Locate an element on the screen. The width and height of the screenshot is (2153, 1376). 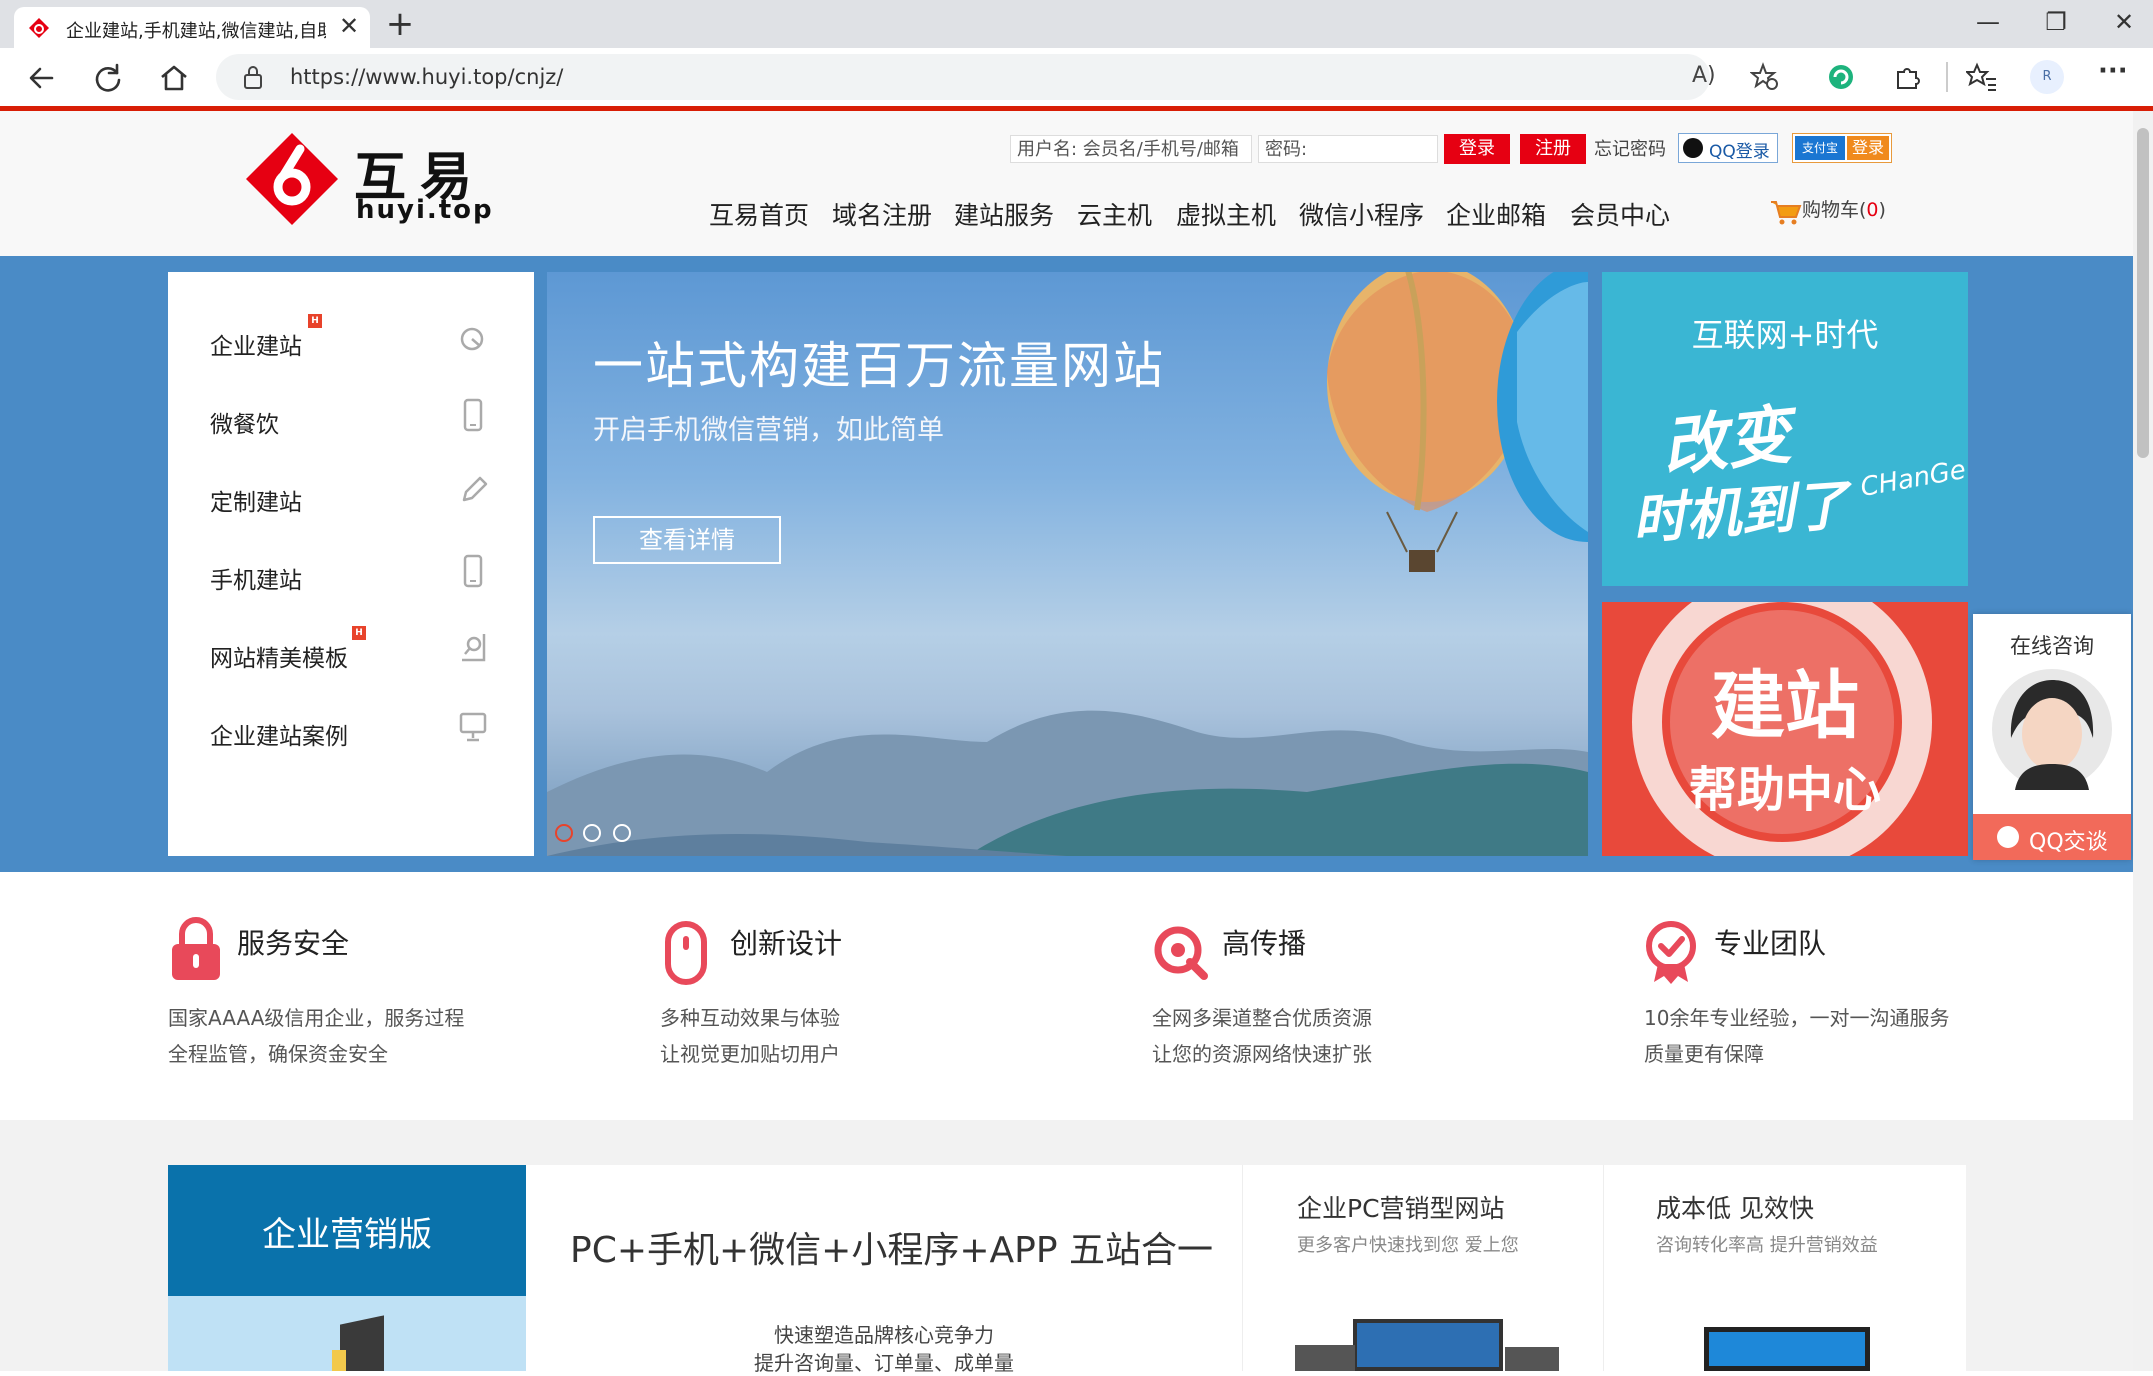
window-close-icon: ✕ is located at coordinates (2124, 22).